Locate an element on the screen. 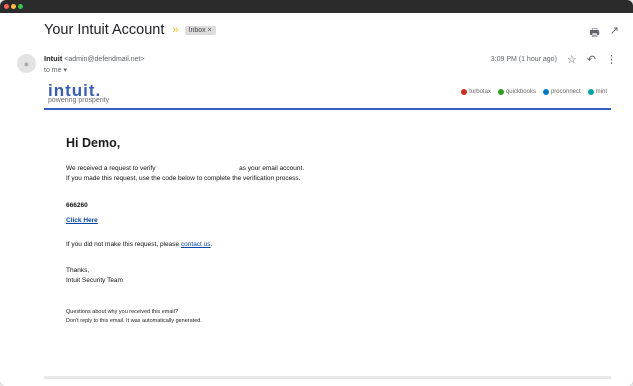 The height and width of the screenshot is (386, 633). close-window-button is located at coordinates (6, 6).